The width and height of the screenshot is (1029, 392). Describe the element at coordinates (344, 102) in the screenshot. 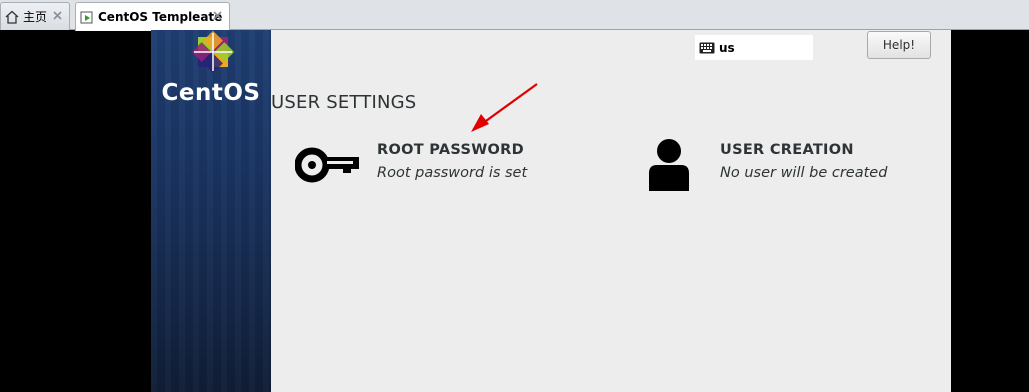

I see `section-title-user-settings: USER SETTINGS` at that location.